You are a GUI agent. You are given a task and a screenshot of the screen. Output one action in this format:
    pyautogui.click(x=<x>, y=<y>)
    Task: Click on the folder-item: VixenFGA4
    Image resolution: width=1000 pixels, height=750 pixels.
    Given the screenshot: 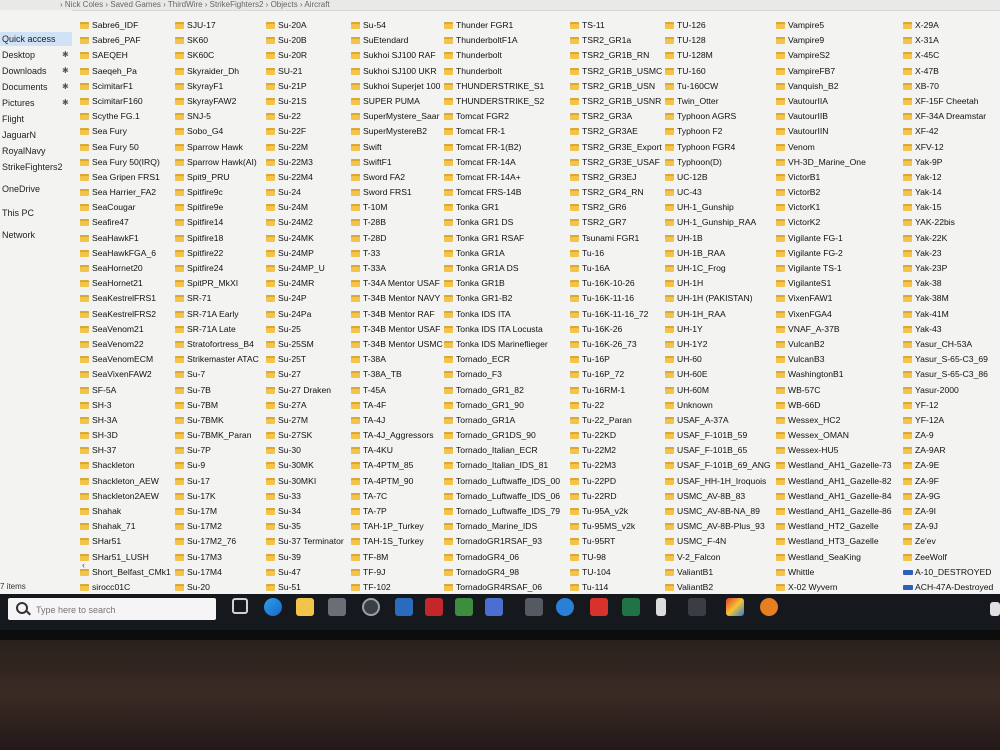 What is the action you would take?
    pyautogui.click(x=835, y=314)
    